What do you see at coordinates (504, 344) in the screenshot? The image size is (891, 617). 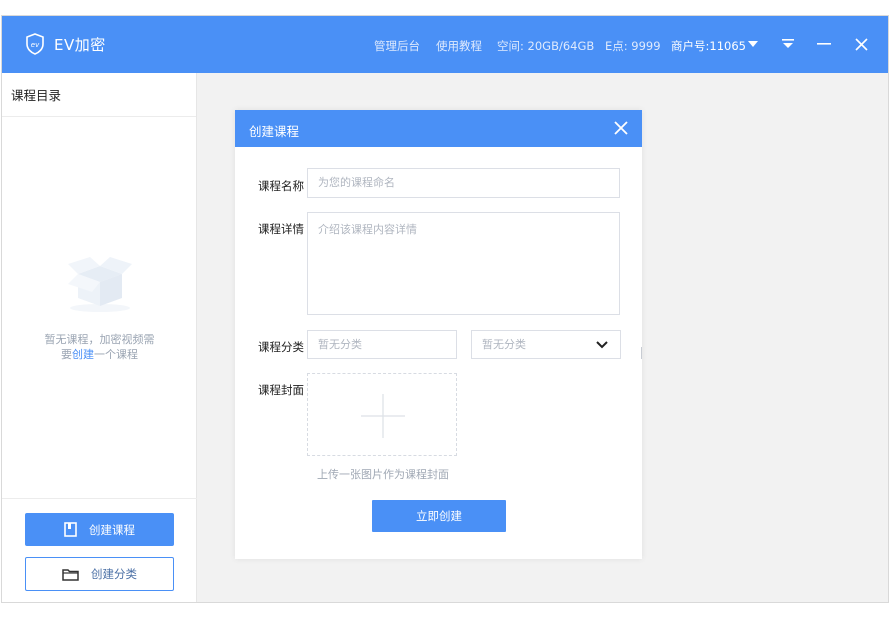 I see `category-select-secondary-value: 暂无分类` at bounding box center [504, 344].